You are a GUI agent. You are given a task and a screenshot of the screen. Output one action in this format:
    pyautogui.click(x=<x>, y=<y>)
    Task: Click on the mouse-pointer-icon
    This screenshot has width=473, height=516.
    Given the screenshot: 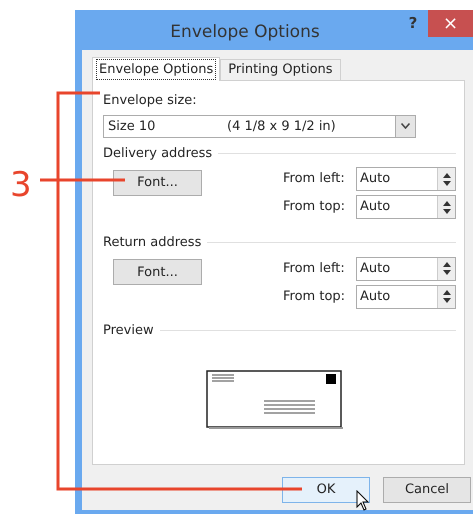 What is the action you would take?
    pyautogui.click(x=363, y=501)
    